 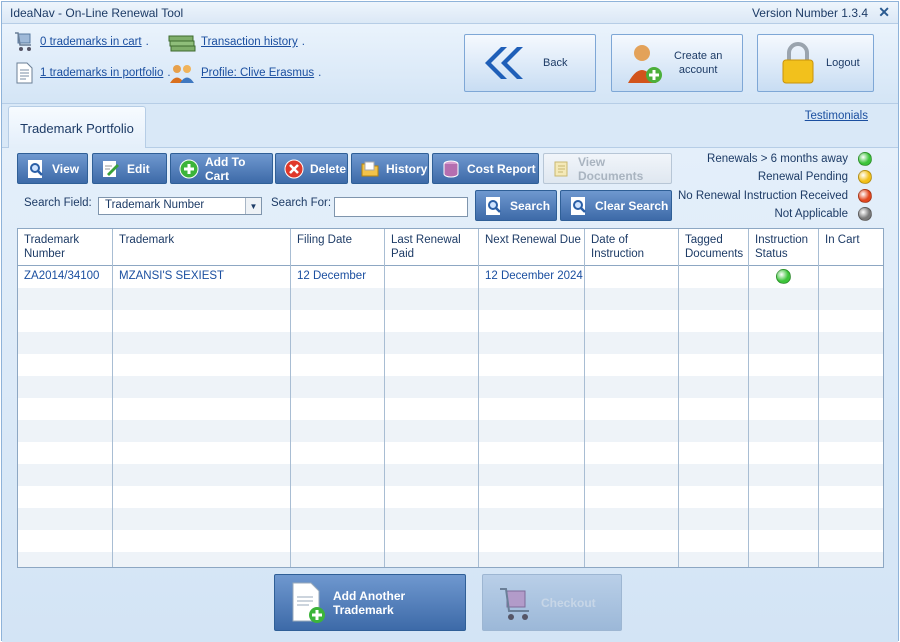 What do you see at coordinates (617, 247) in the screenshot?
I see `column-header: Date of Instruction` at bounding box center [617, 247].